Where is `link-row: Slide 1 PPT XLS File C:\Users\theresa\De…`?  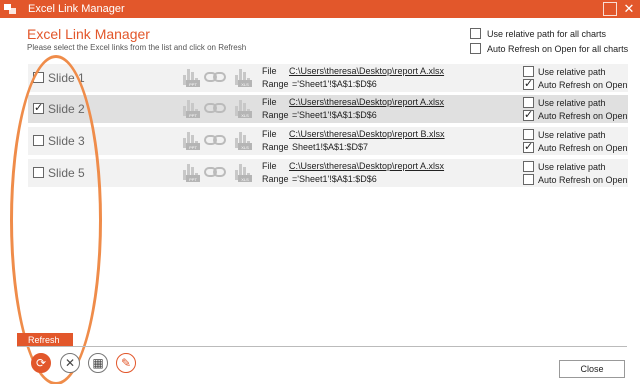
link-row: Slide 1 PPT XLS File C:\Users\theresa\De… is located at coordinates (328, 78).